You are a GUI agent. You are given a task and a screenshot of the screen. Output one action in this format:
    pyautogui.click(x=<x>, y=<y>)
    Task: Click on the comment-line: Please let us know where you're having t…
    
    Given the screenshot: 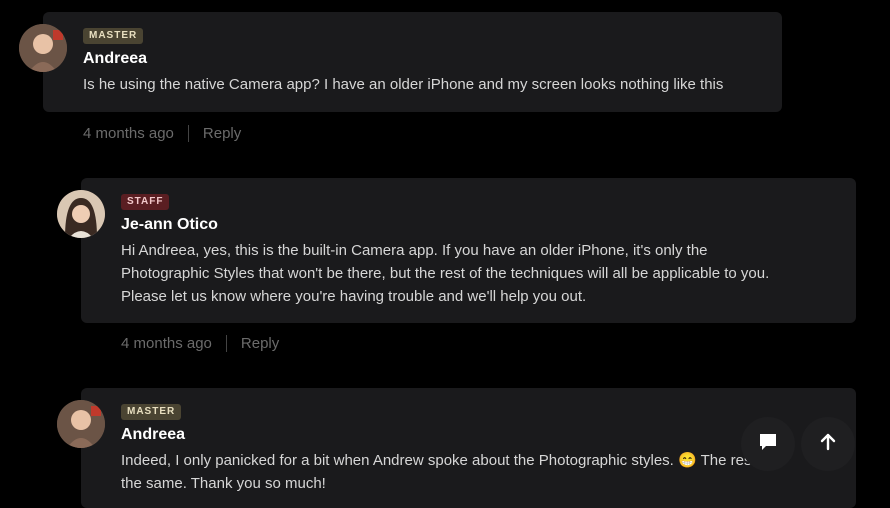 What is the action you would take?
    pyautogui.click(x=354, y=296)
    